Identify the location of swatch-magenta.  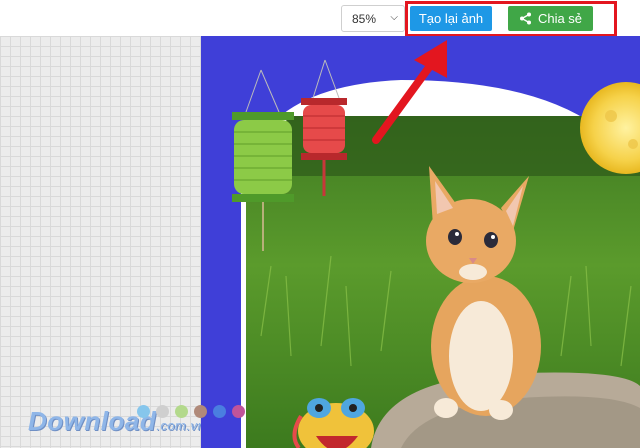
(238, 411).